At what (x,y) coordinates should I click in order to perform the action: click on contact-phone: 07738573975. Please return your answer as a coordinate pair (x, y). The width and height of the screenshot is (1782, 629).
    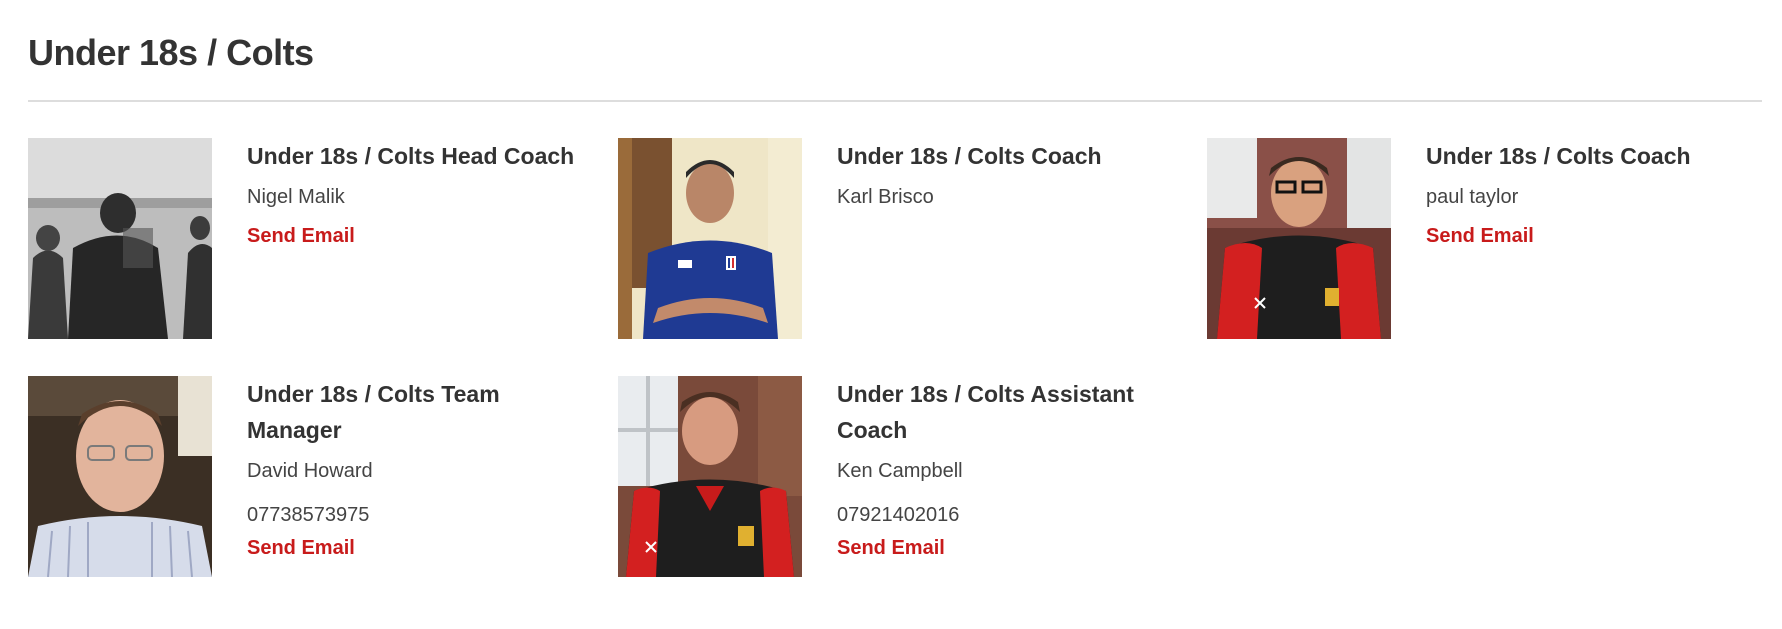
    Looking at the image, I should click on (308, 515).